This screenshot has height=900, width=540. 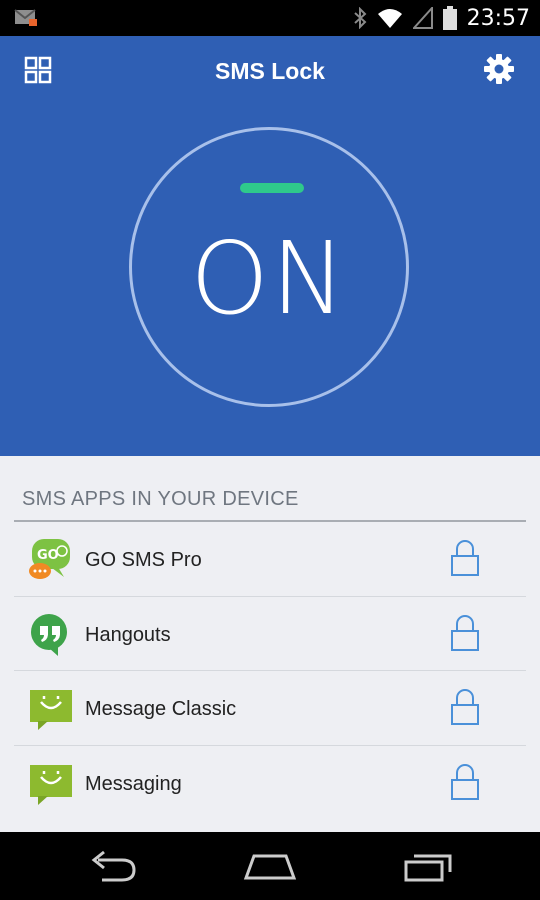 I want to click on signal-icon, so click(x=422, y=18).